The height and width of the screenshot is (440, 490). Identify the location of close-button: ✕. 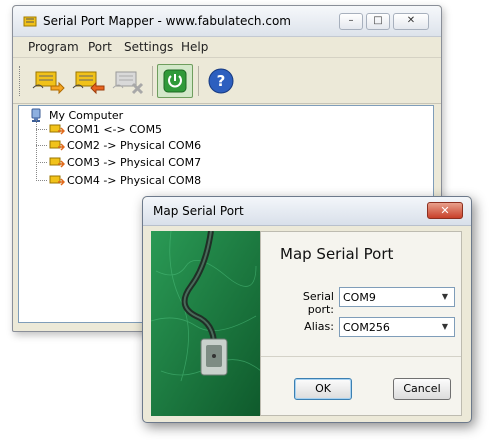
(411, 21).